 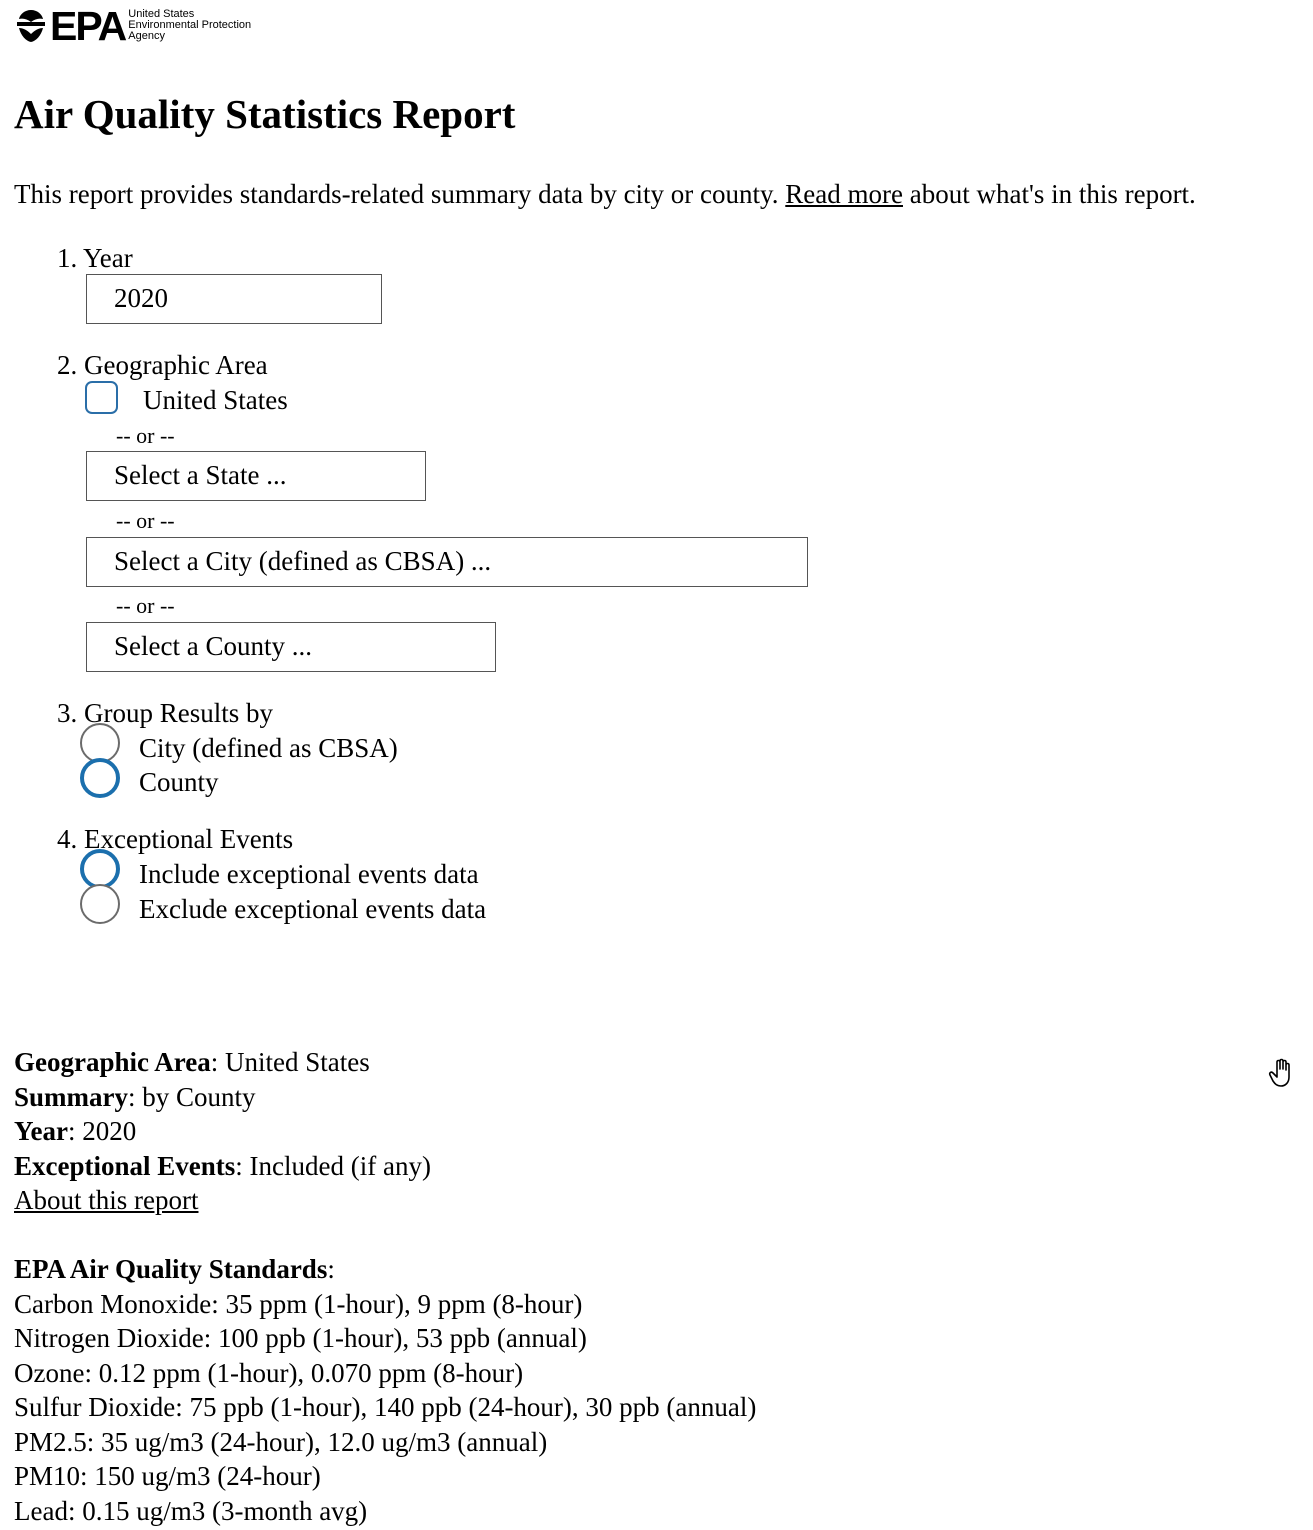 What do you see at coordinates (100, 869) in the screenshot?
I see `include-events-radio` at bounding box center [100, 869].